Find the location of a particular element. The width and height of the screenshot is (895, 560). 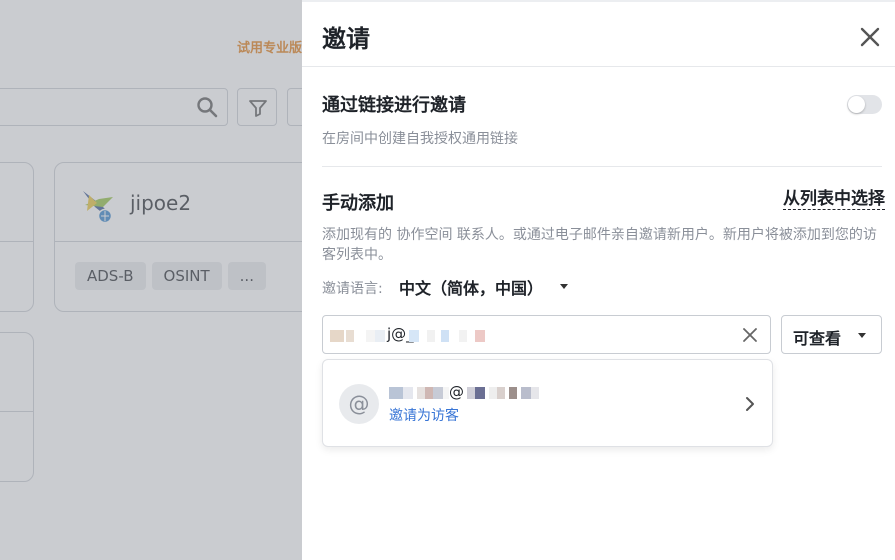

permission-select: 可查看 is located at coordinates (831, 334).